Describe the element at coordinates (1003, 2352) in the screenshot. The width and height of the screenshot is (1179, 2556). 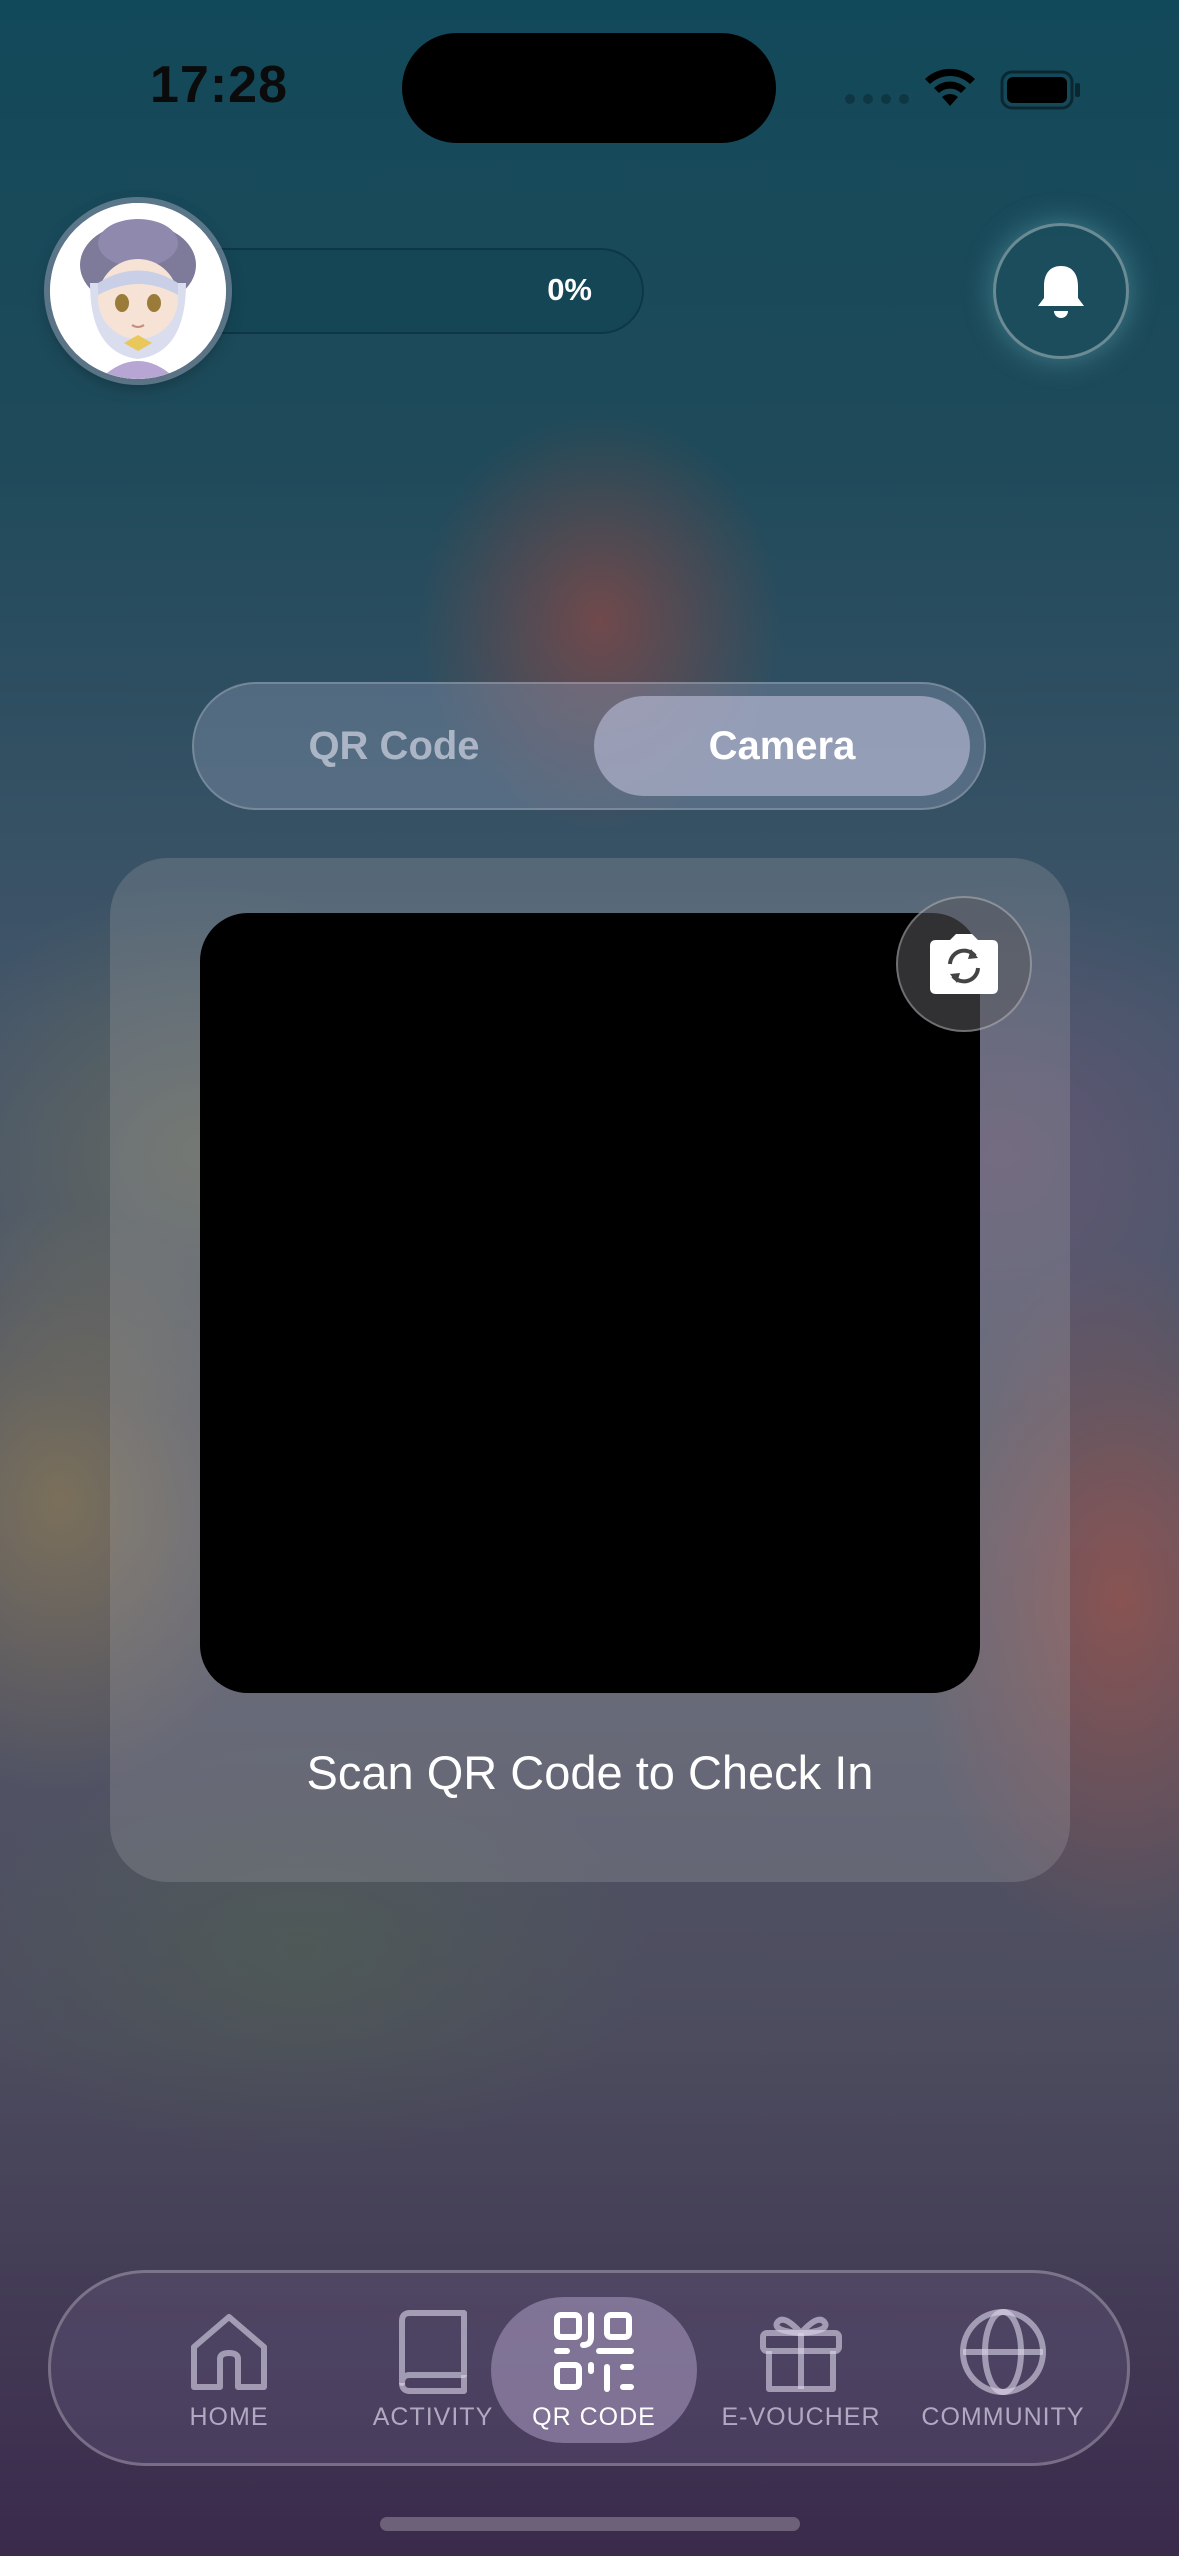
I see `globe-icon` at that location.